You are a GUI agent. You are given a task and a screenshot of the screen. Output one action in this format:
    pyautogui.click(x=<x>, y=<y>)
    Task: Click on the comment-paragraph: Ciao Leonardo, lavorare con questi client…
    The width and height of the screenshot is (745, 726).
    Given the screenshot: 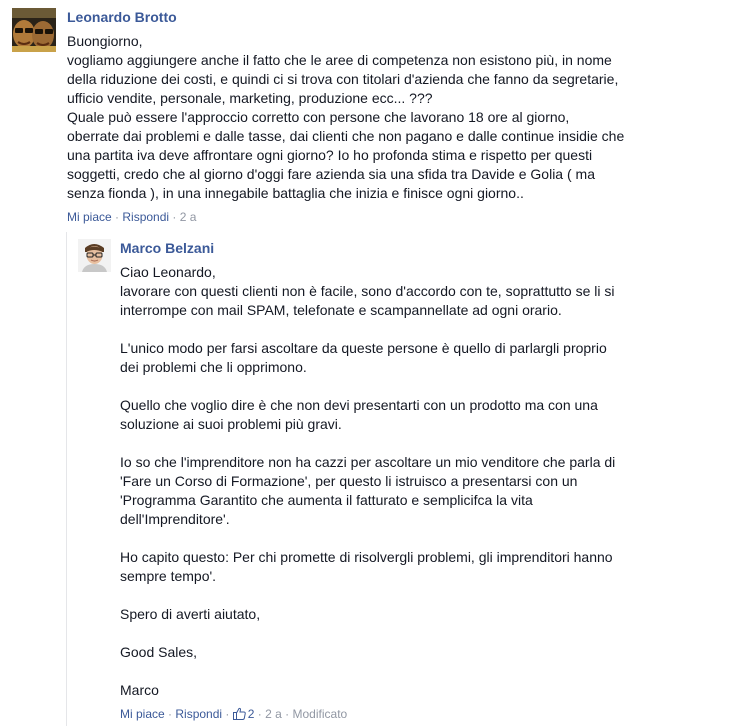 What is the action you would take?
    pyautogui.click(x=429, y=291)
    